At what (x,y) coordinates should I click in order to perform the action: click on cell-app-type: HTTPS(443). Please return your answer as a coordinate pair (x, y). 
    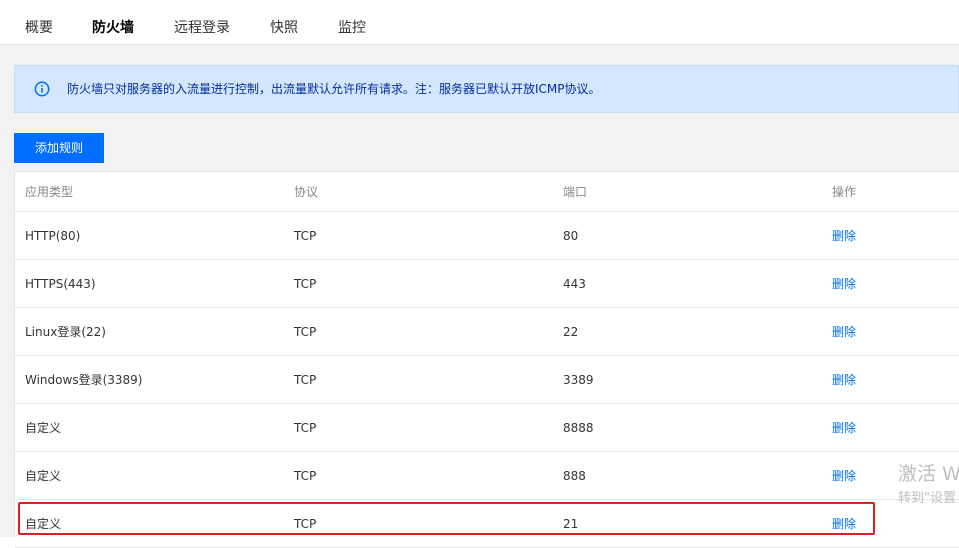
    Looking at the image, I should click on (60, 284).